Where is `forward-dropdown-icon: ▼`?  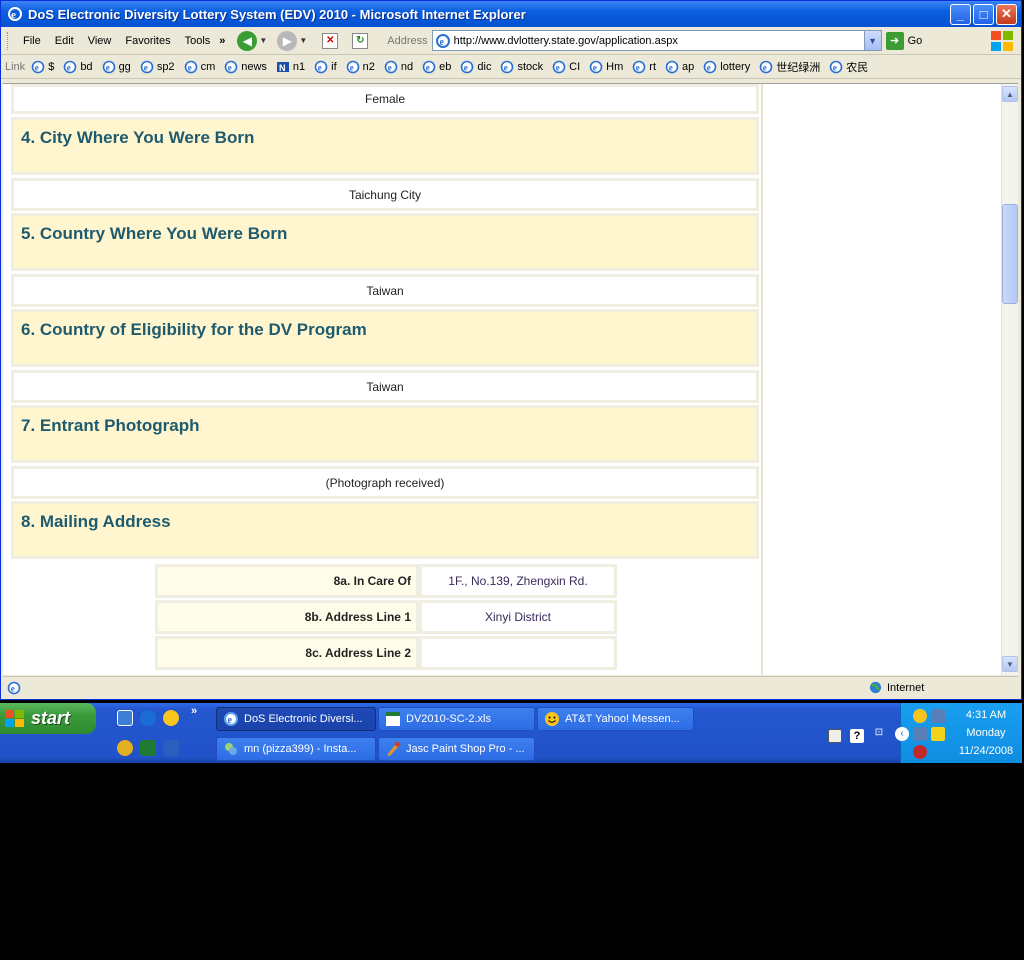
forward-dropdown-icon: ▼ is located at coordinates (303, 40).